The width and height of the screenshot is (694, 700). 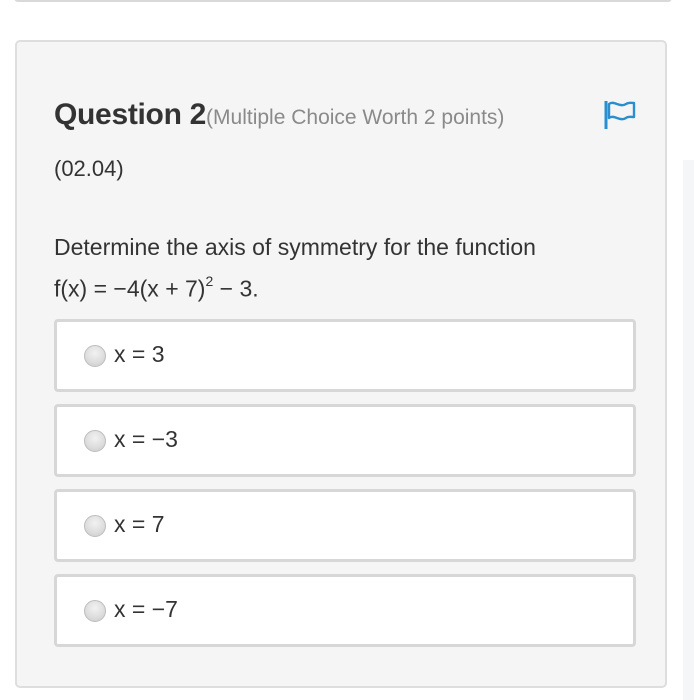 I want to click on prompt-function-tail: − 3., so click(x=236, y=288).